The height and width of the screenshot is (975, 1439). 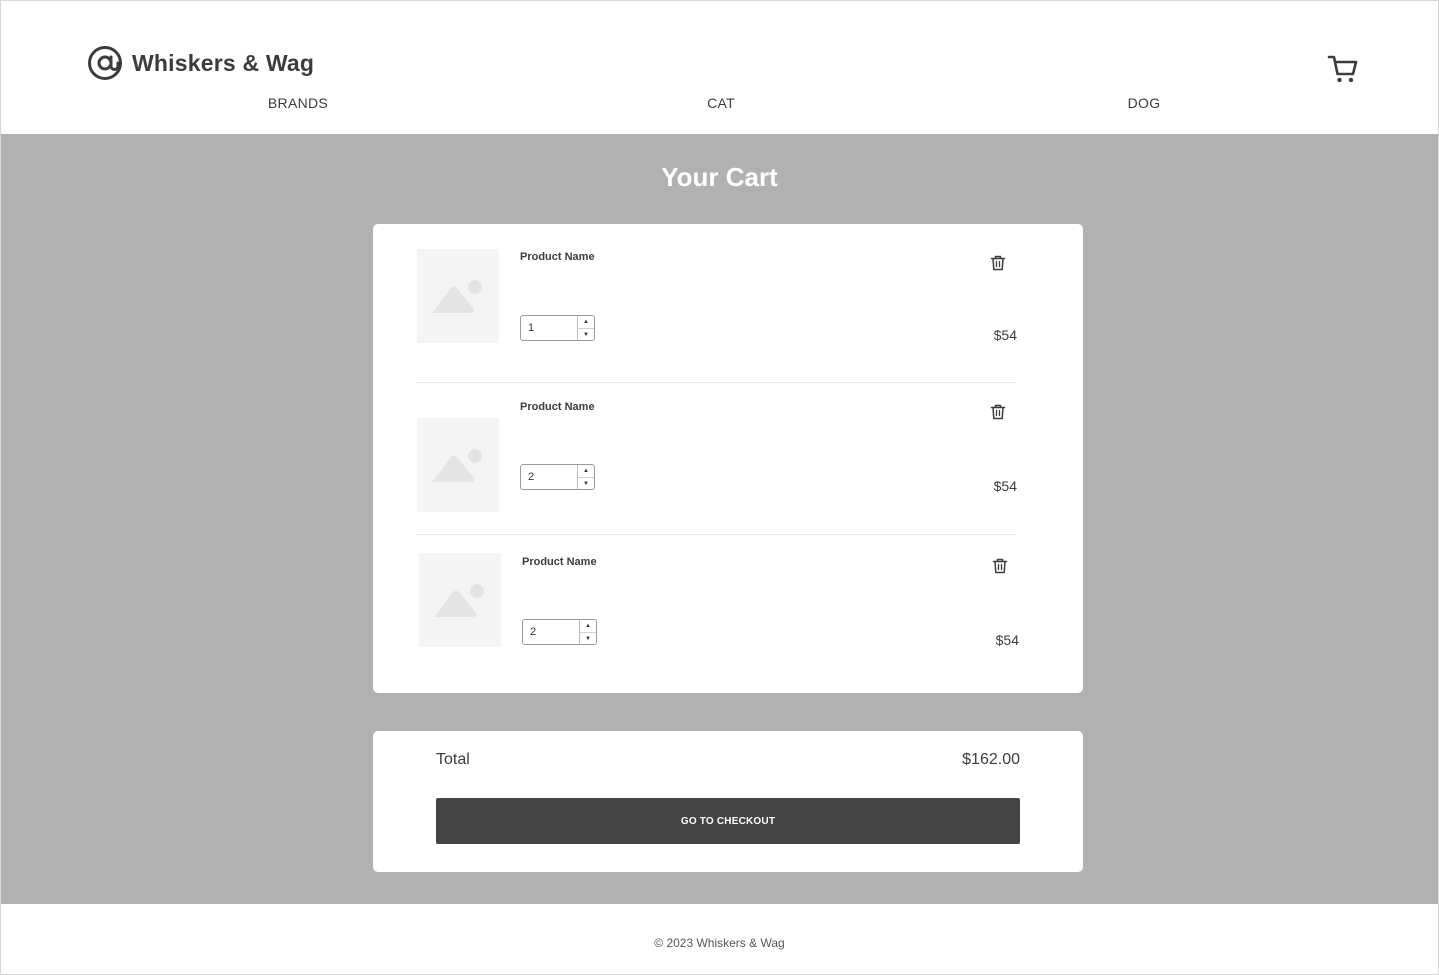 I want to click on nav-item-brands: BRANDS, so click(x=298, y=103).